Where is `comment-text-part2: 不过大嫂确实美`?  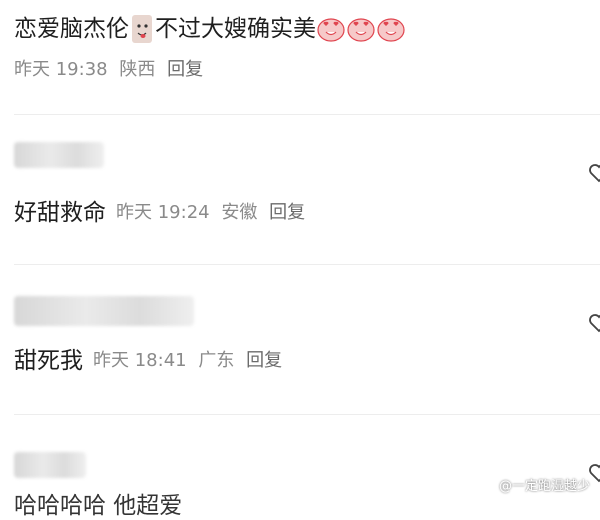
comment-text-part2: 不过大嫂确实美 is located at coordinates (235, 29).